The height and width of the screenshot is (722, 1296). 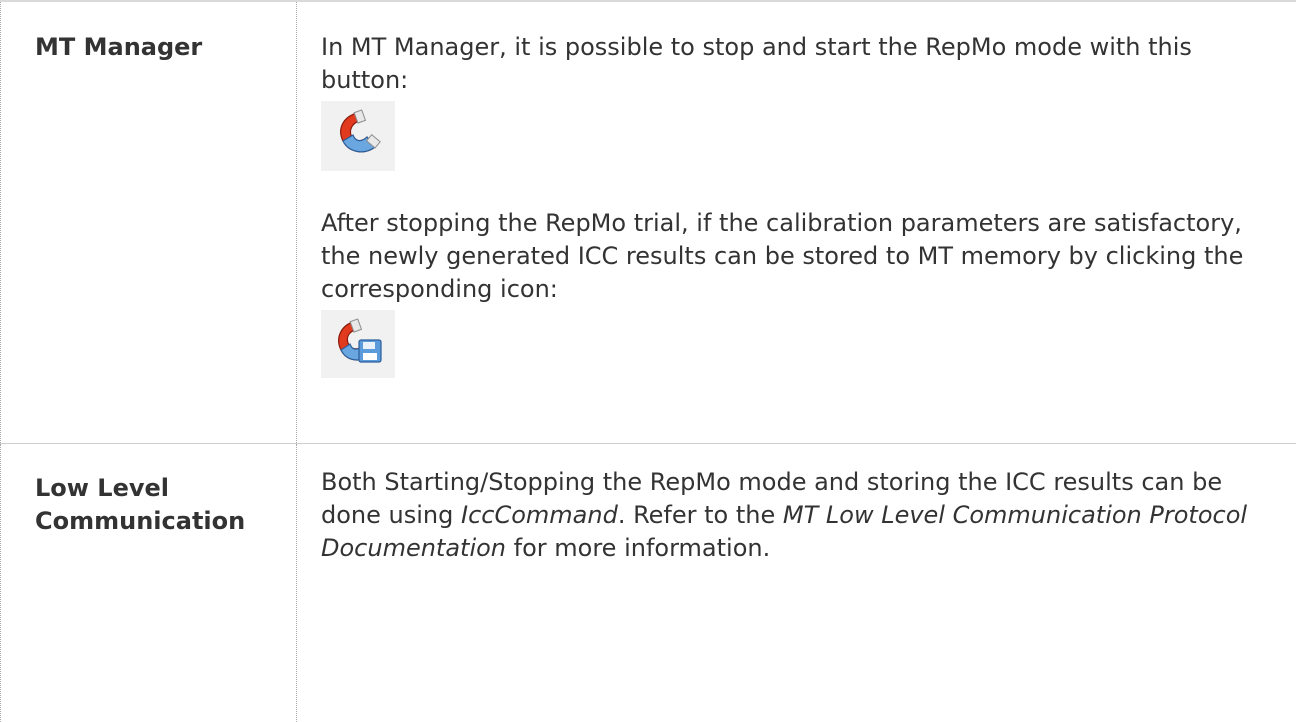 I want to click on magnet-icon, so click(x=358, y=136).